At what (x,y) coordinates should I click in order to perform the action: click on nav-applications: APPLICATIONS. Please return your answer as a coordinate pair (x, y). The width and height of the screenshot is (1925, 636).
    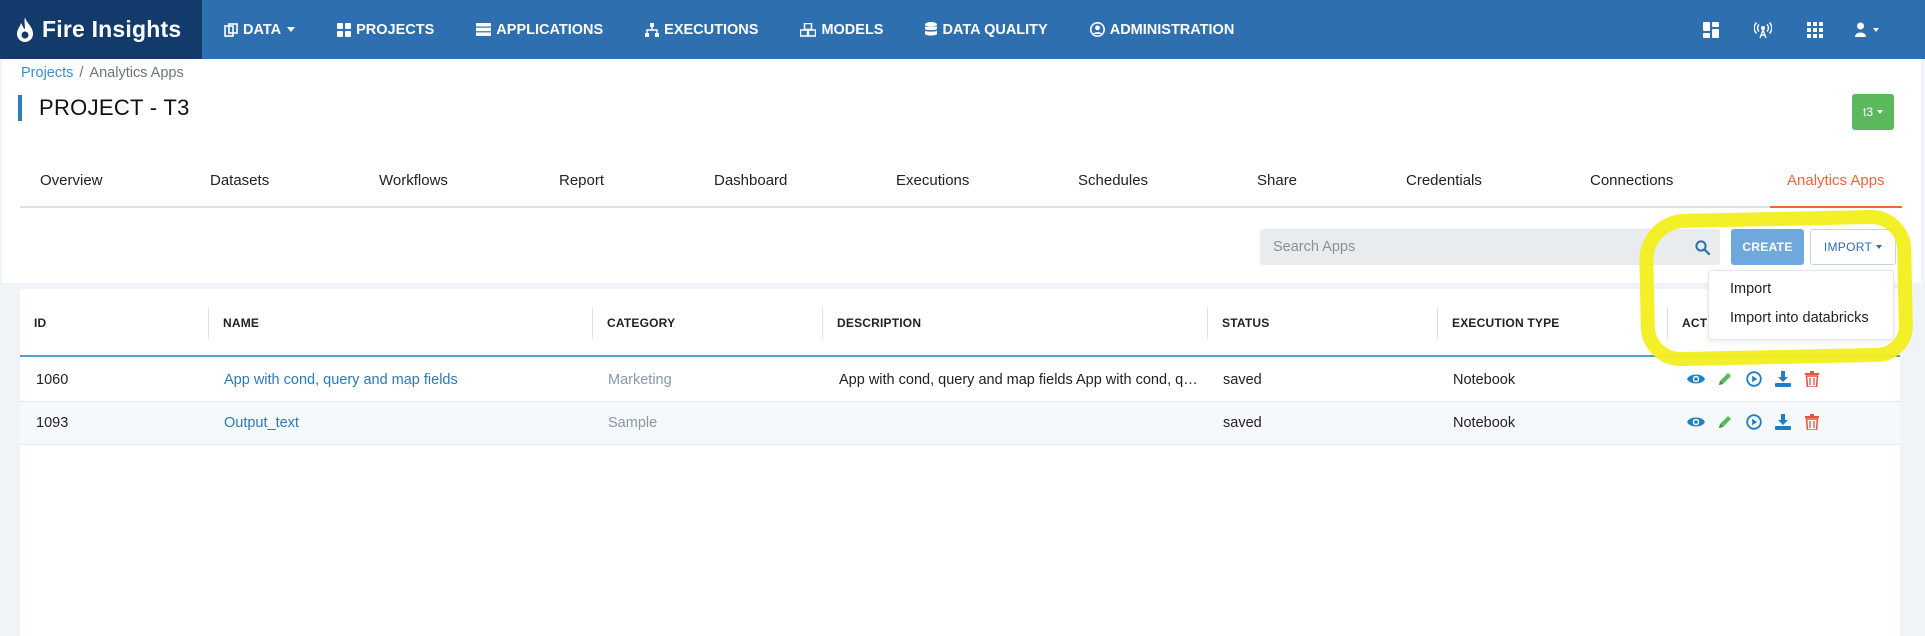
    Looking at the image, I should click on (539, 30).